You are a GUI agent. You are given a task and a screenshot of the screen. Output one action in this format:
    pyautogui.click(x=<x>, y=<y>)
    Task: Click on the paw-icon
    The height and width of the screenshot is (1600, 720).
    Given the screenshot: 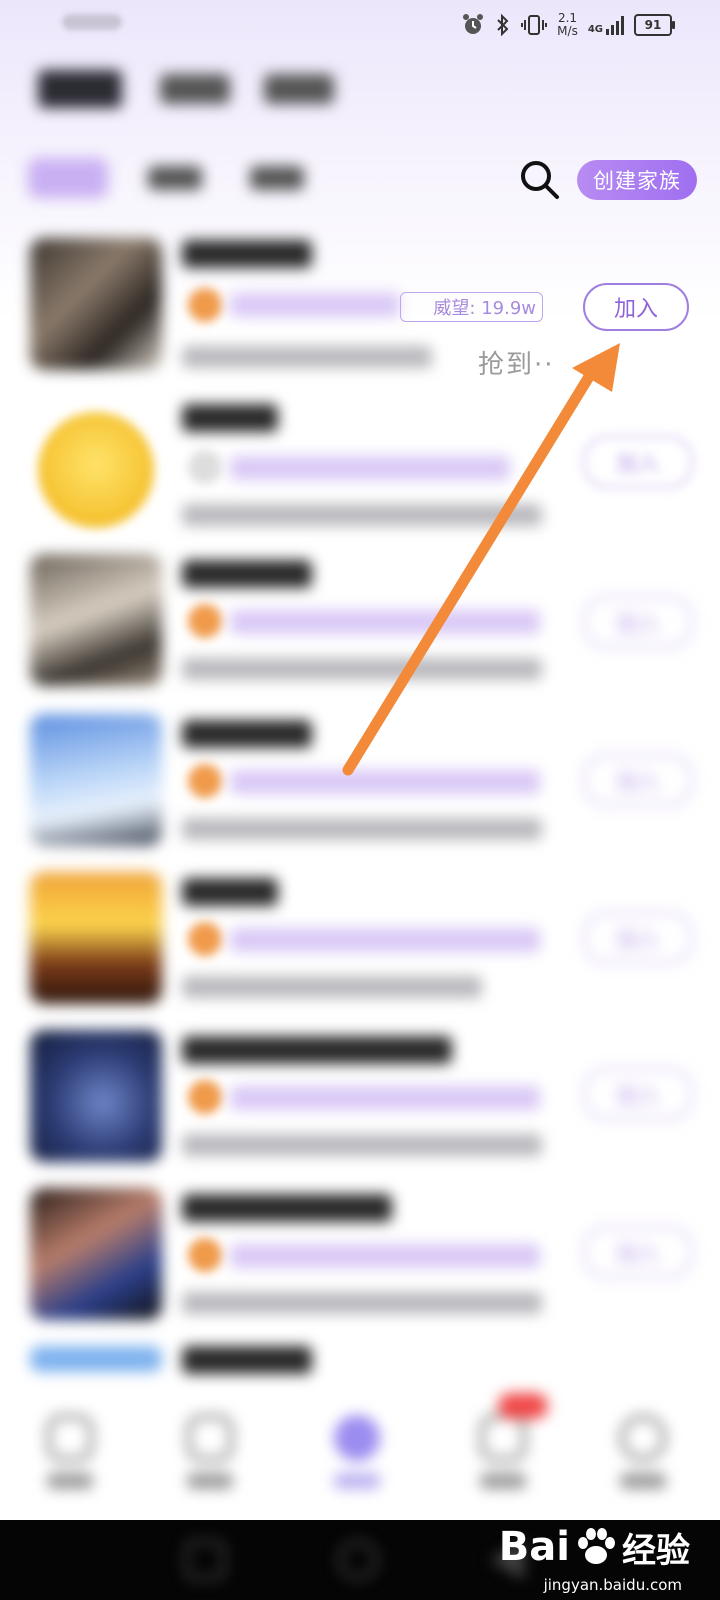 What is the action you would take?
    pyautogui.click(x=596, y=1546)
    